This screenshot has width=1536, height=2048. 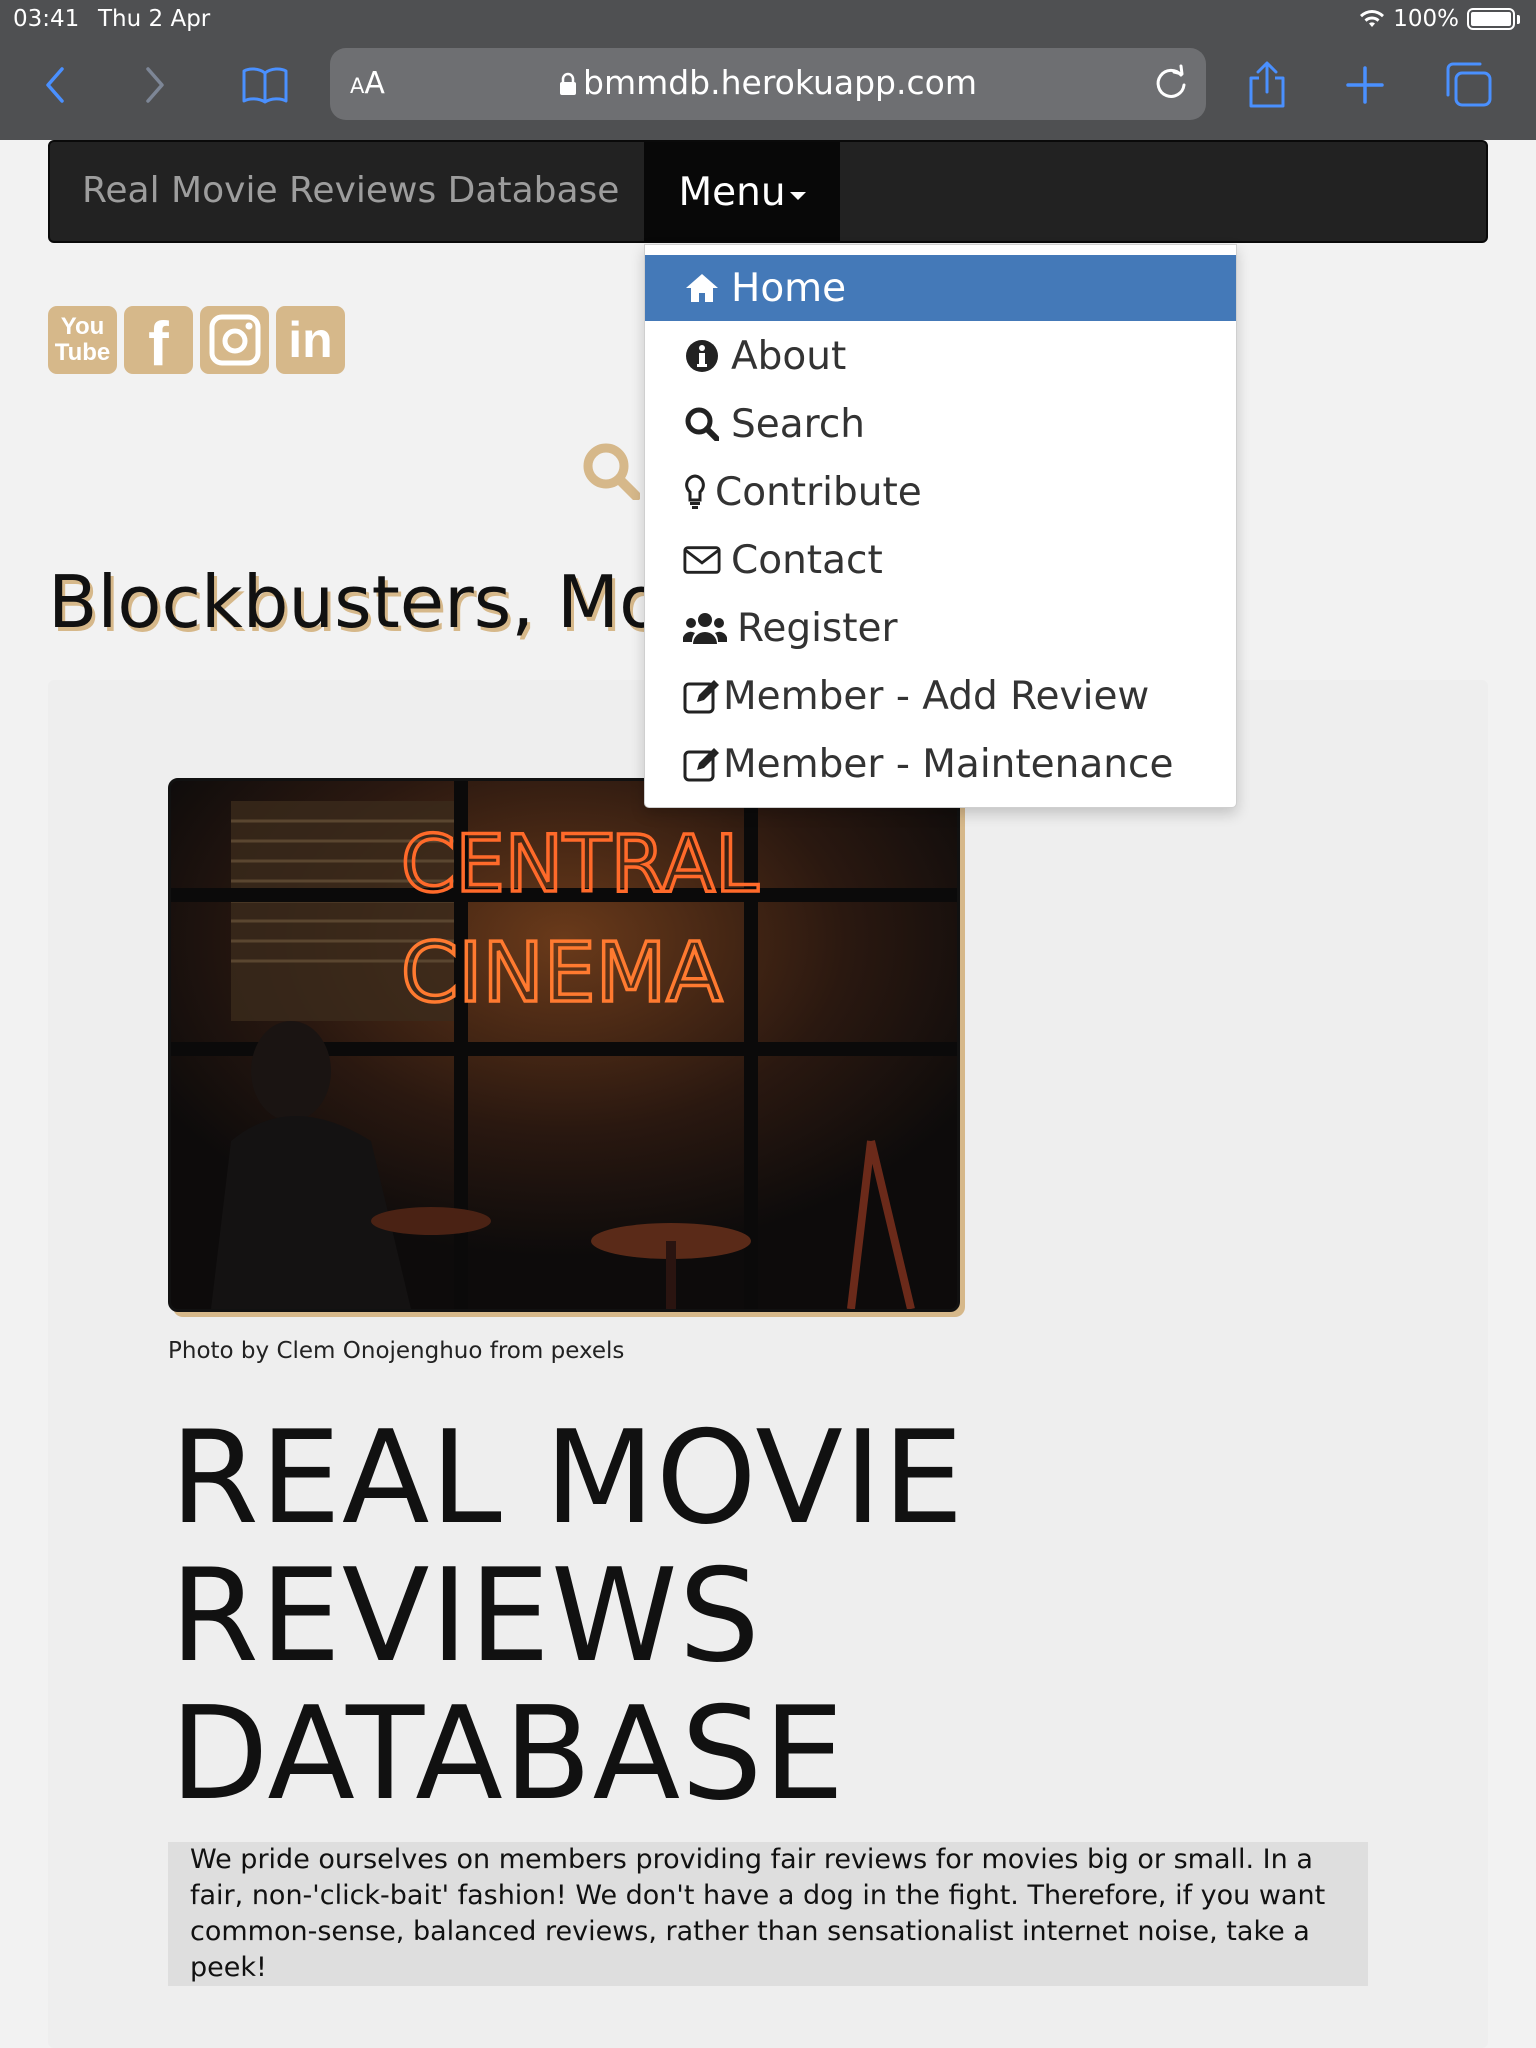 What do you see at coordinates (789, 288) in the screenshot?
I see `menu-item-label: Home` at bounding box center [789, 288].